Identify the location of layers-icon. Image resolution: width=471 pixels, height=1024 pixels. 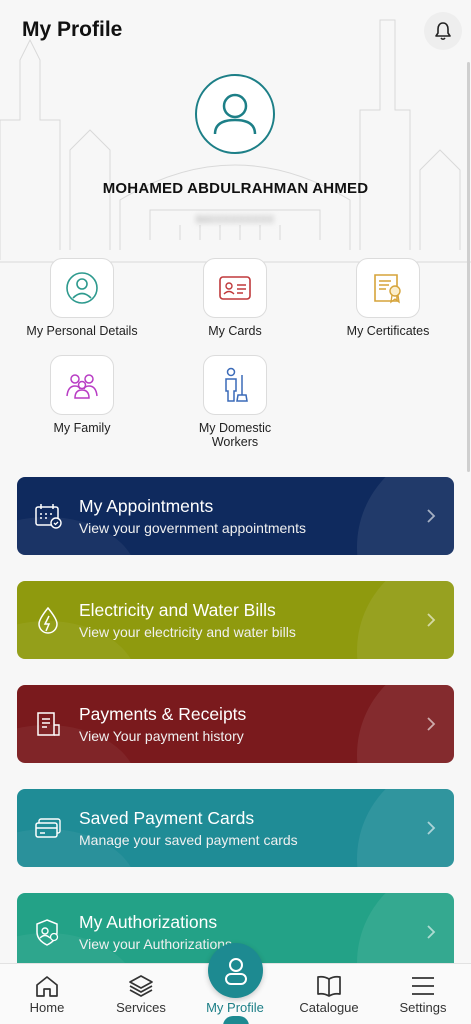
(141, 986).